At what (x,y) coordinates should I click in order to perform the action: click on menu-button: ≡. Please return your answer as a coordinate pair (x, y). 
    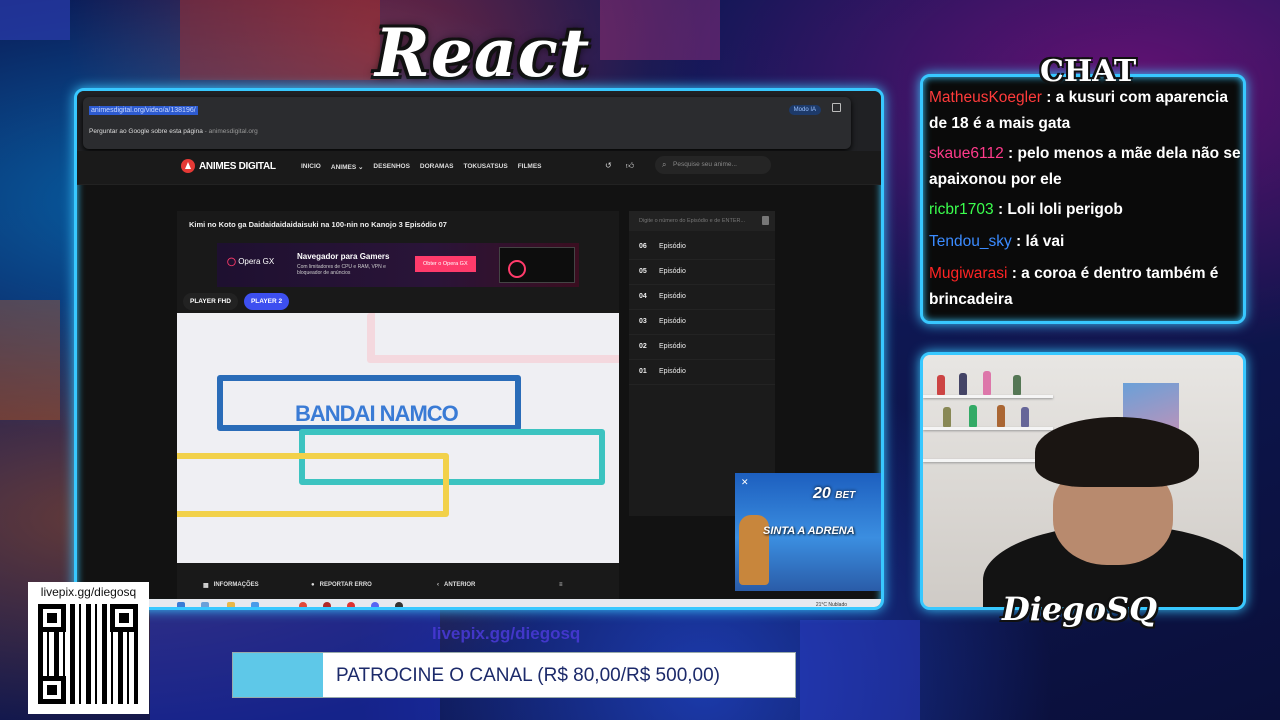
    Looking at the image, I should click on (561, 585).